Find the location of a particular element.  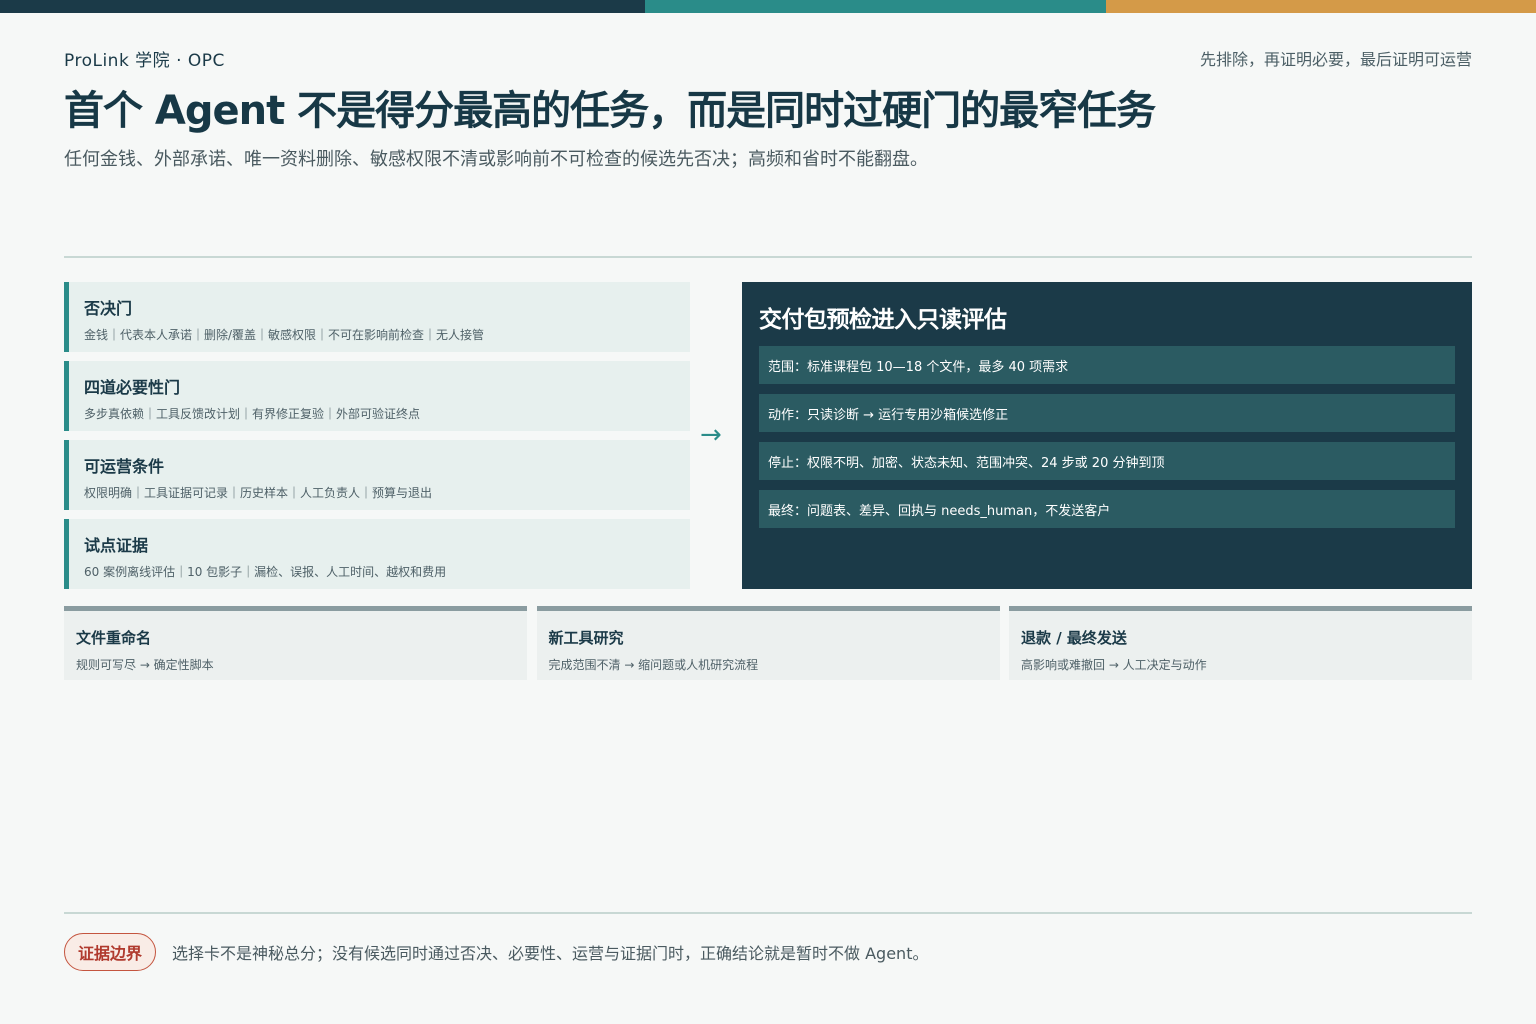

top-bar-navy-segment is located at coordinates (322, 6).